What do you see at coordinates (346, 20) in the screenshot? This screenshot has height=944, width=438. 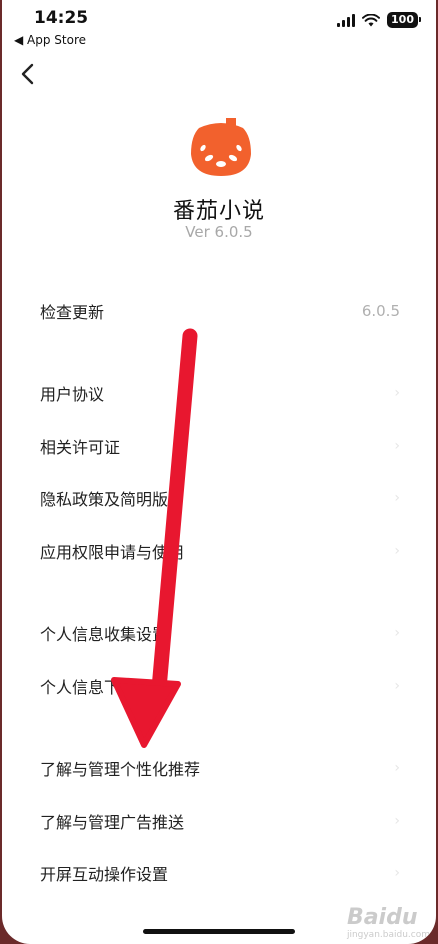 I see `cellular-signal-icon` at bounding box center [346, 20].